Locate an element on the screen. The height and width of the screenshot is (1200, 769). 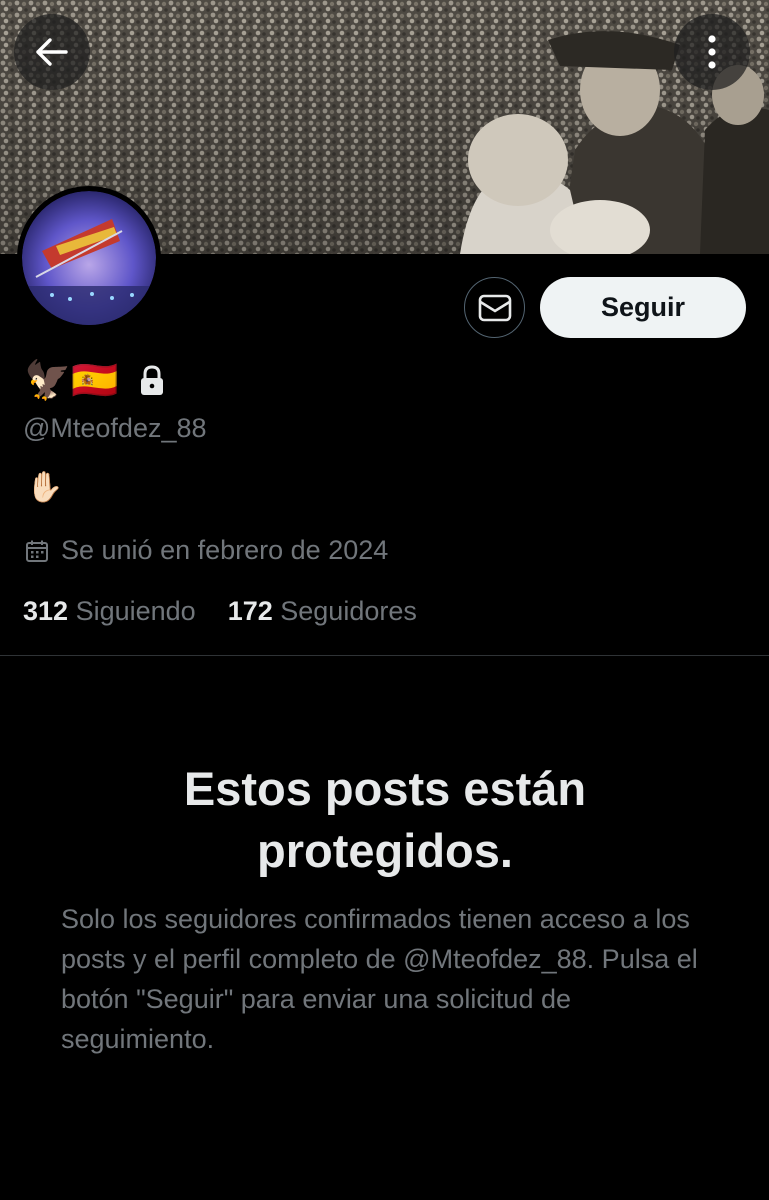
protected-posts-title: Estos posts están protegidos. is located at coordinates (385, 819).